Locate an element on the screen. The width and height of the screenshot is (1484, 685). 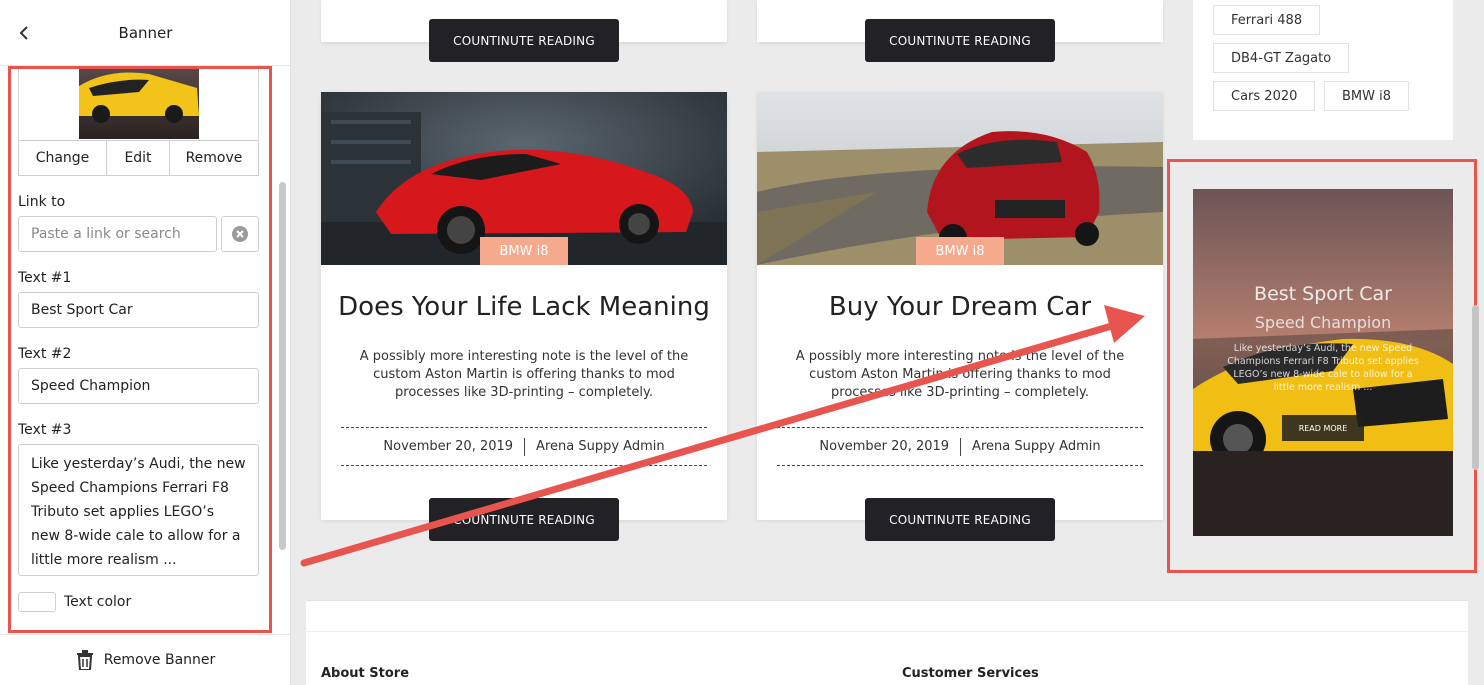
footer-services-heading: Customer Services is located at coordinates (970, 673).